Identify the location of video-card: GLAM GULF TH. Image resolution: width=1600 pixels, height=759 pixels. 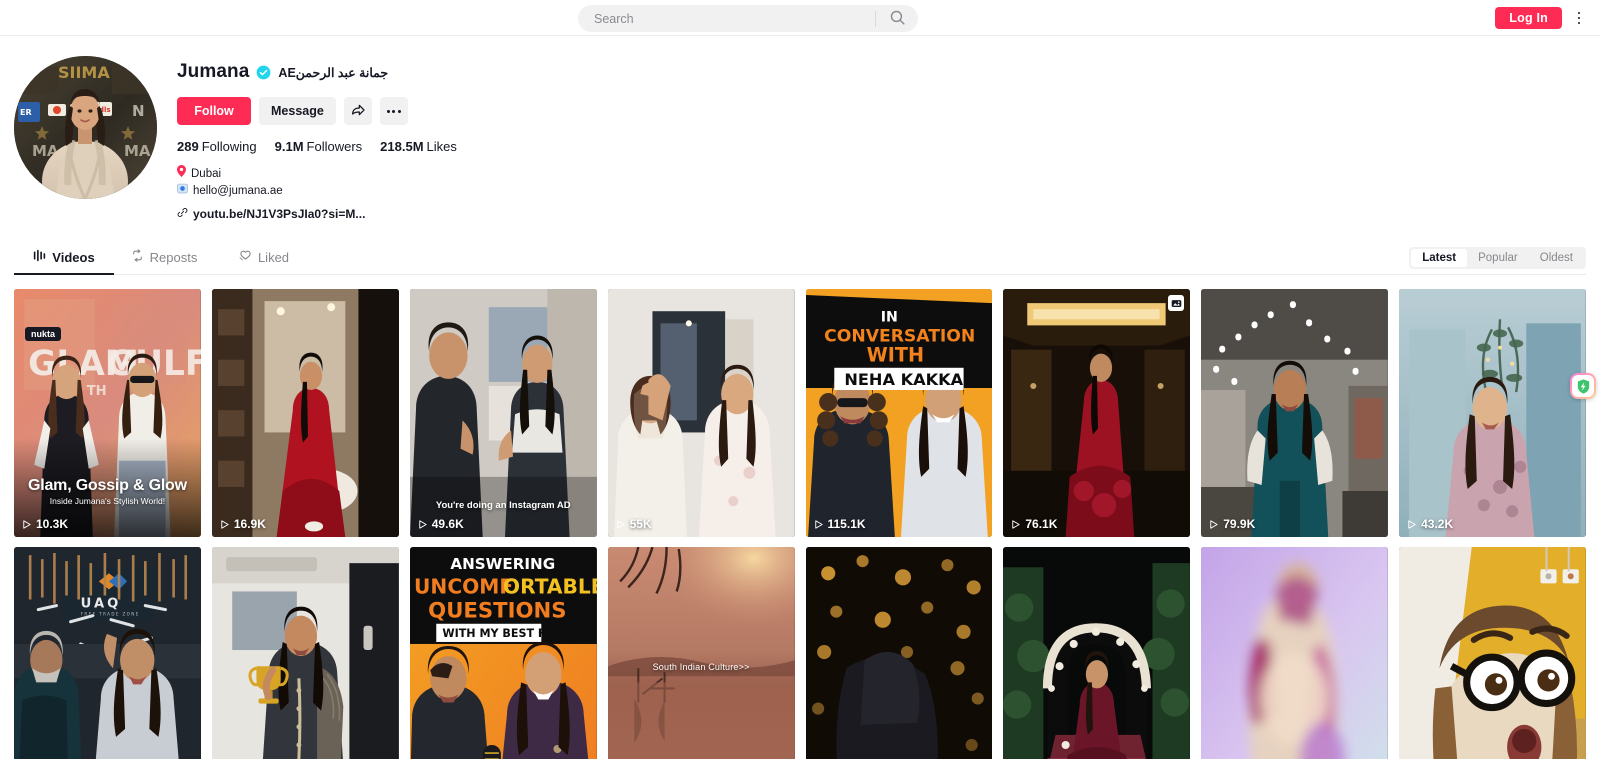
(107, 413).